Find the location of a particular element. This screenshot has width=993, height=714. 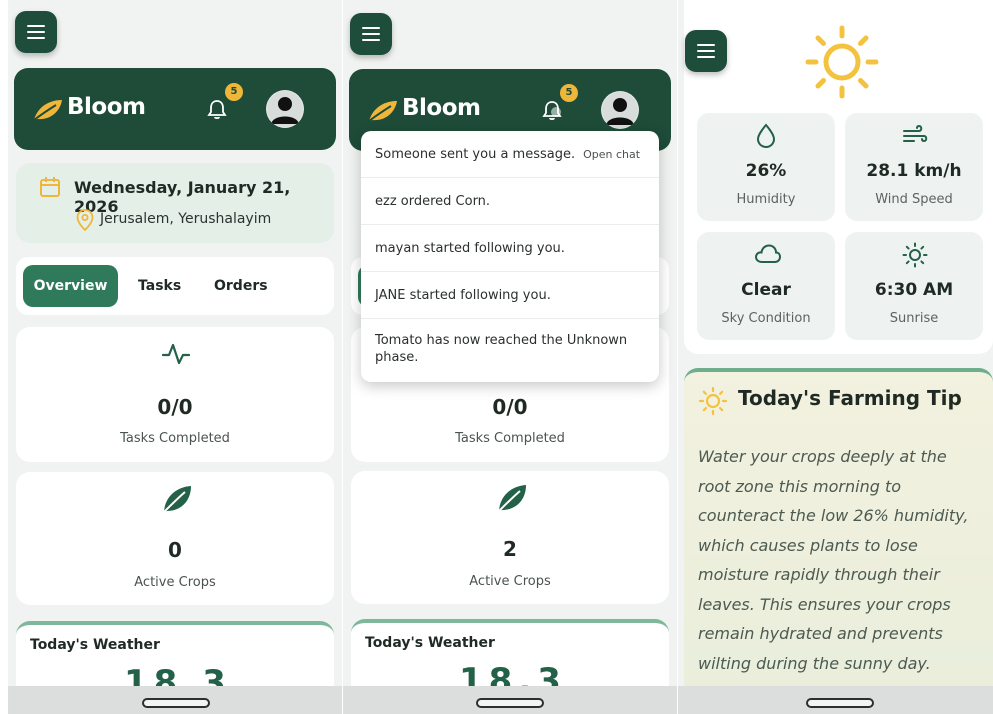

tasks-completed-card: 0/0 Tasks Completed is located at coordinates (175, 394).